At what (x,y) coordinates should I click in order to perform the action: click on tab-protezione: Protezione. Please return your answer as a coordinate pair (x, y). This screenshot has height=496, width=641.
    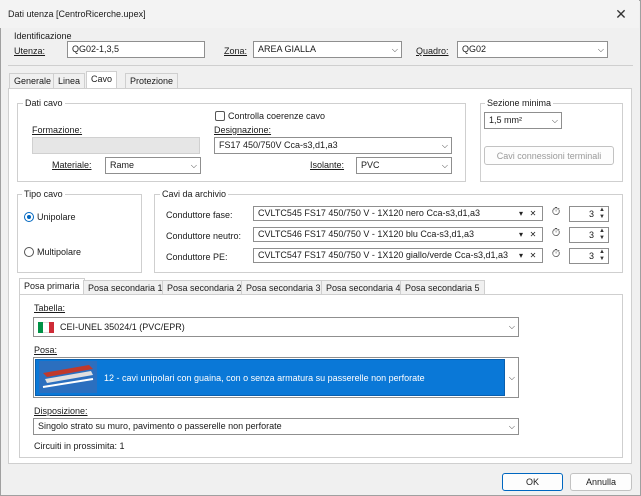
    Looking at the image, I should click on (152, 81).